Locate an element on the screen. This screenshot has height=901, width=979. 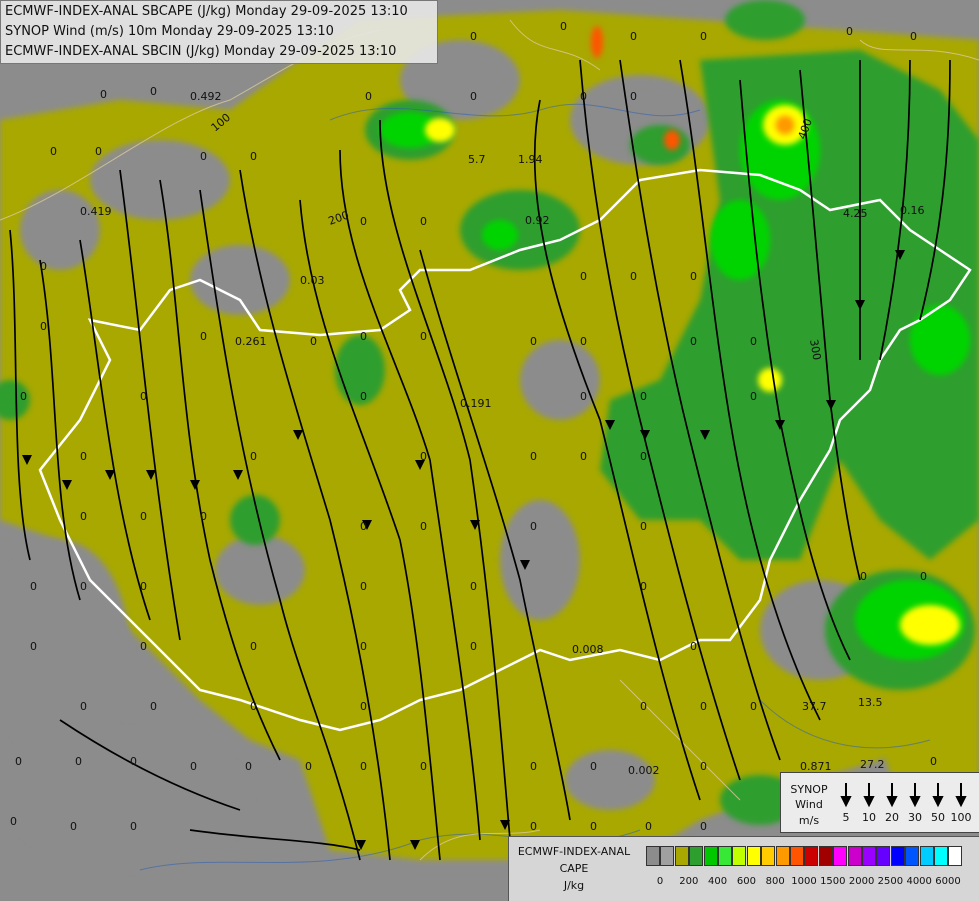
svg-text: 0.92 is located at coordinates (537, 220).